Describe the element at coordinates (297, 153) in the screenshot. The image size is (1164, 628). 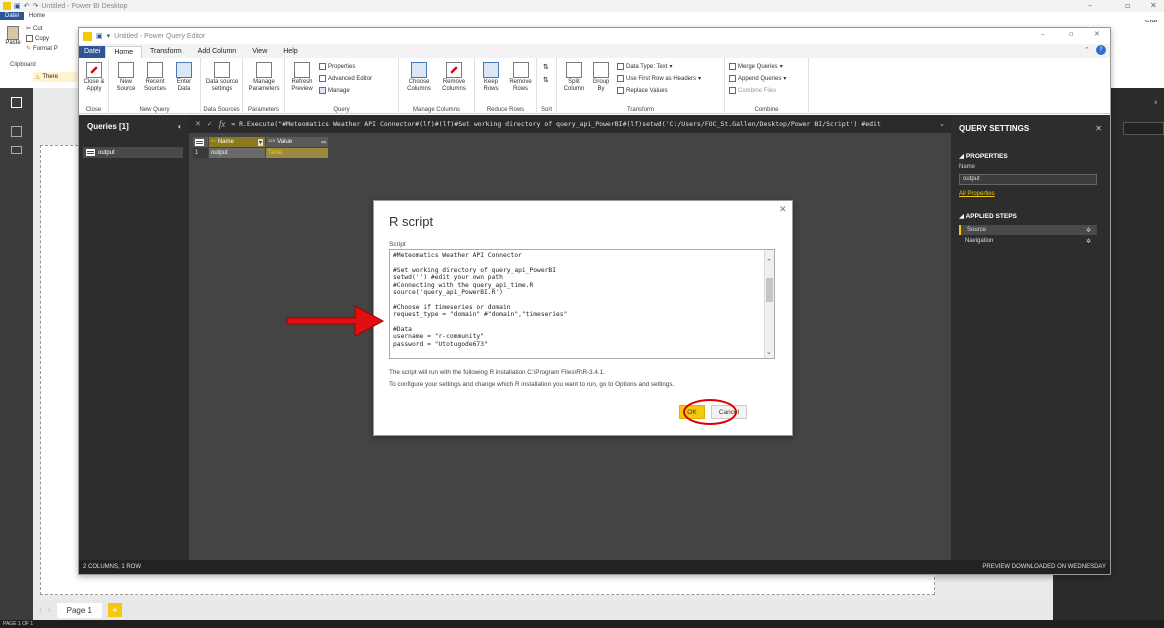
I see `cell-value: Table` at that location.